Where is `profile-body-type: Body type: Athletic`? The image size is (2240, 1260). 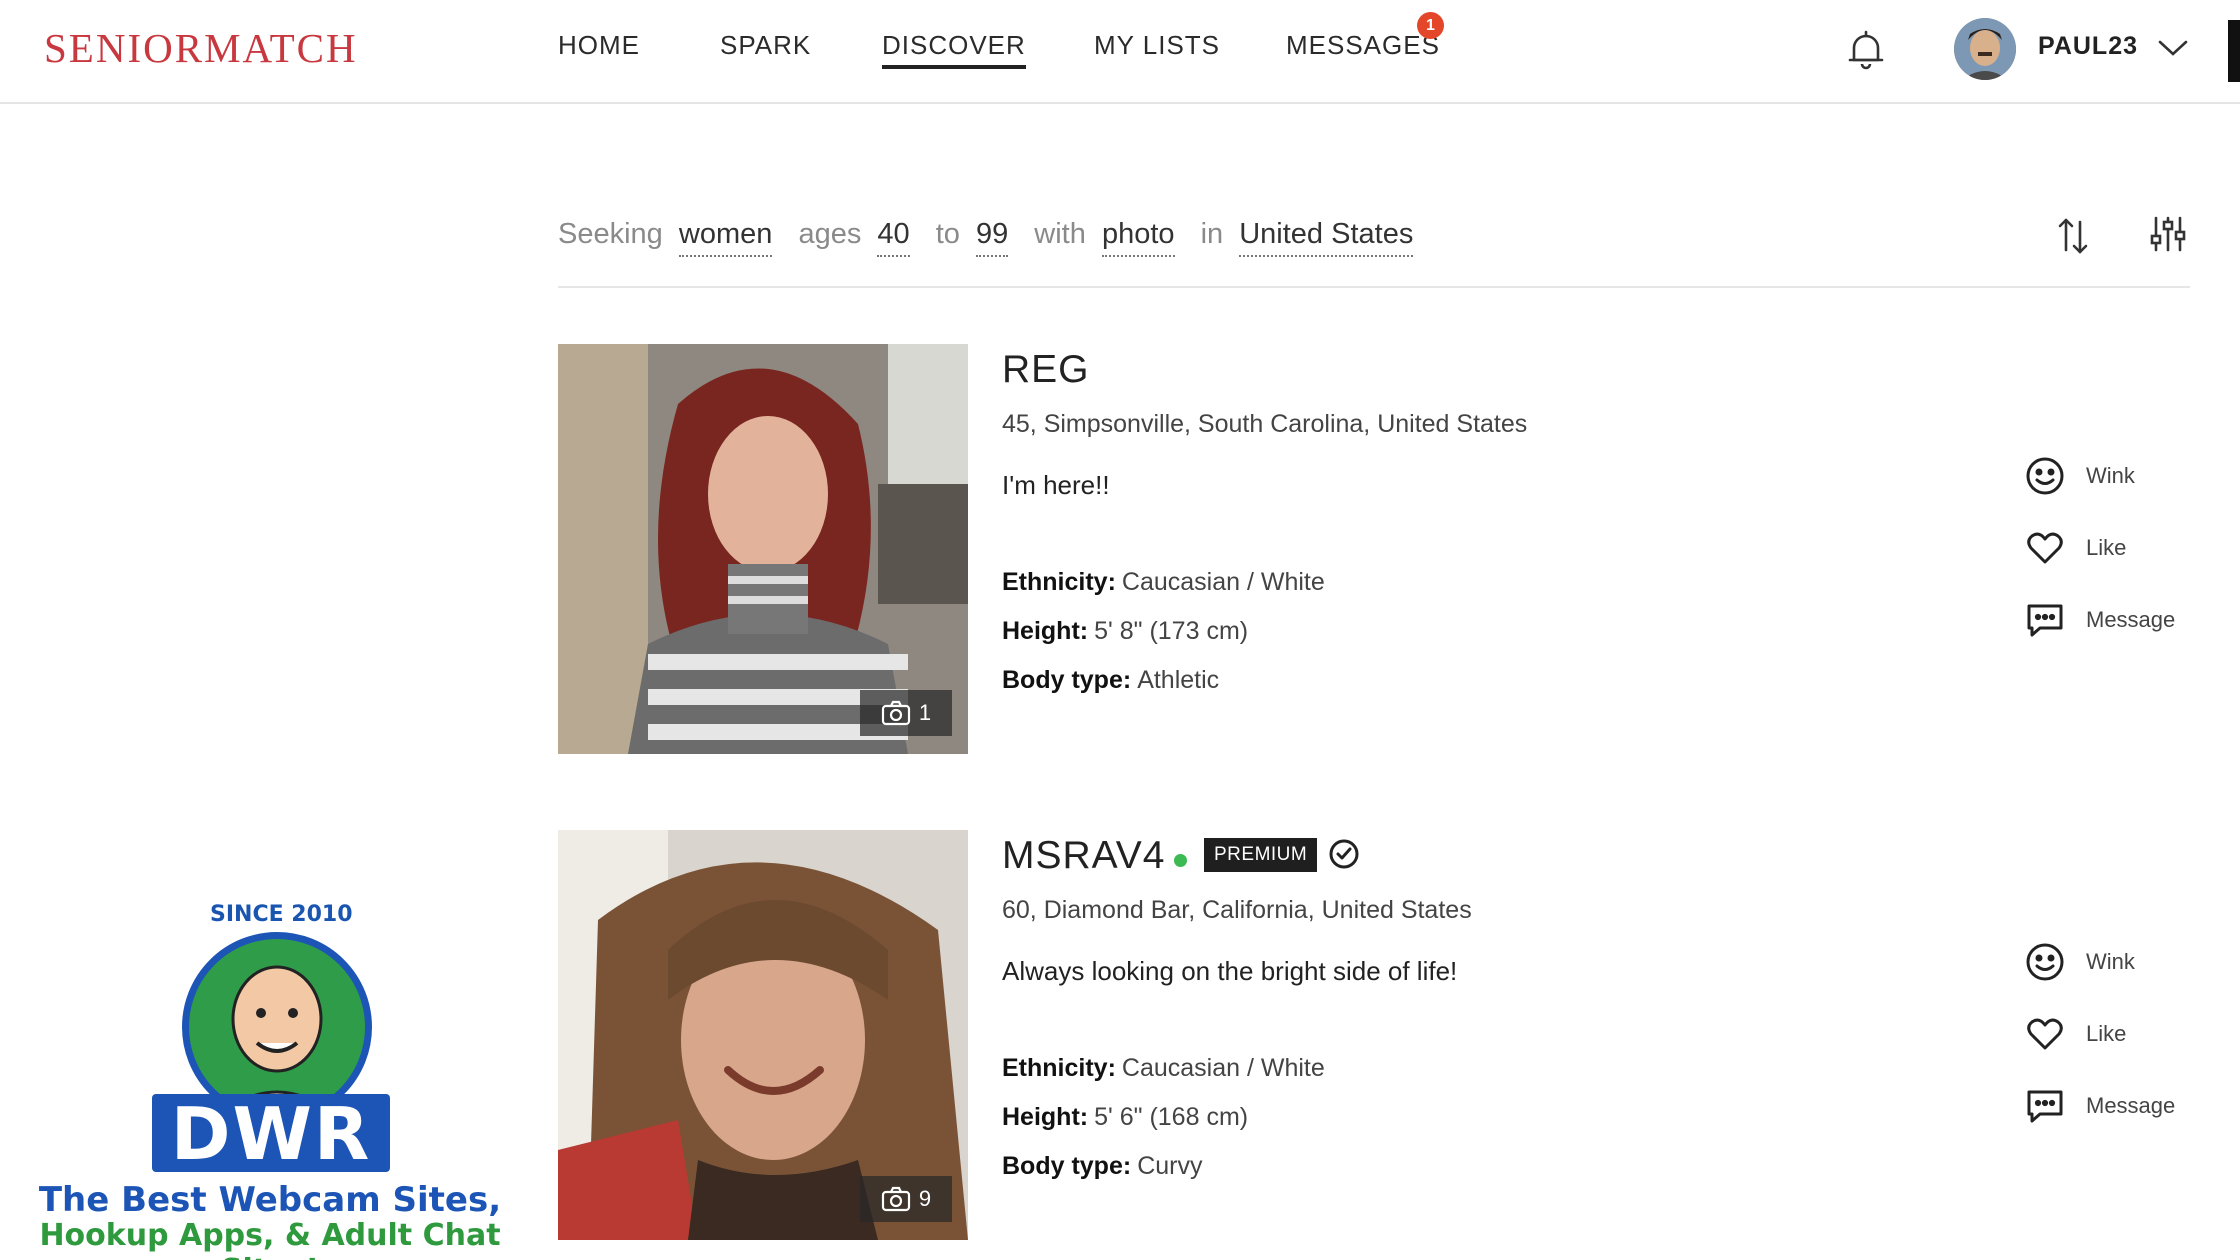
profile-body-type: Body type: Athletic is located at coordinates (1110, 680).